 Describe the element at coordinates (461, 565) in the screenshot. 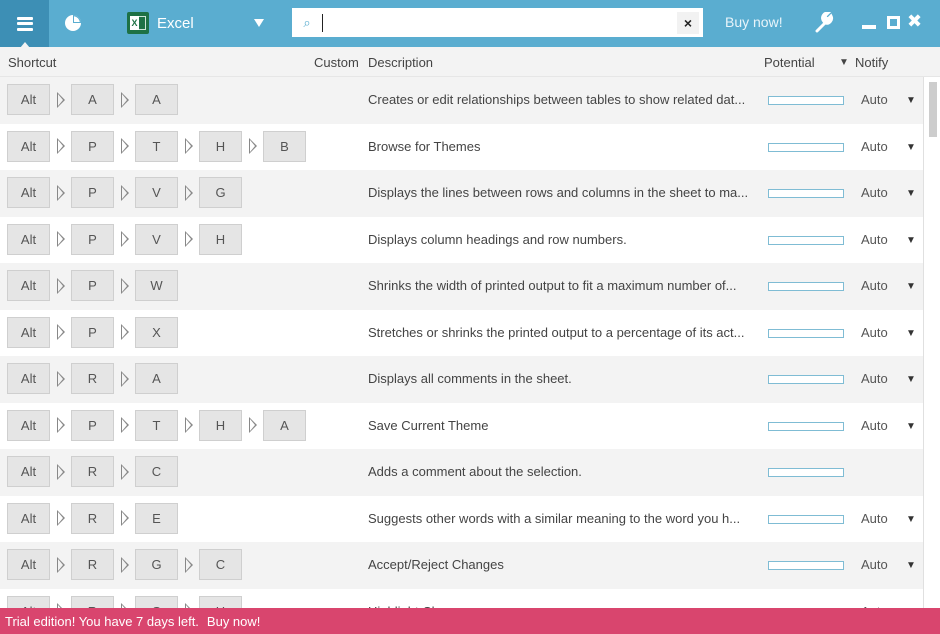

I see `shortcut-row: Alt R G C Accept/Reject Changes Auto ▼` at that location.